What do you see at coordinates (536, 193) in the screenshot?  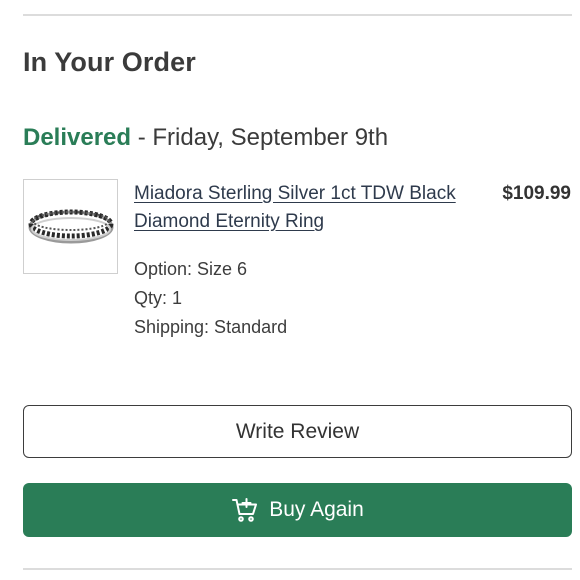 I see `product-price: $109.99` at bounding box center [536, 193].